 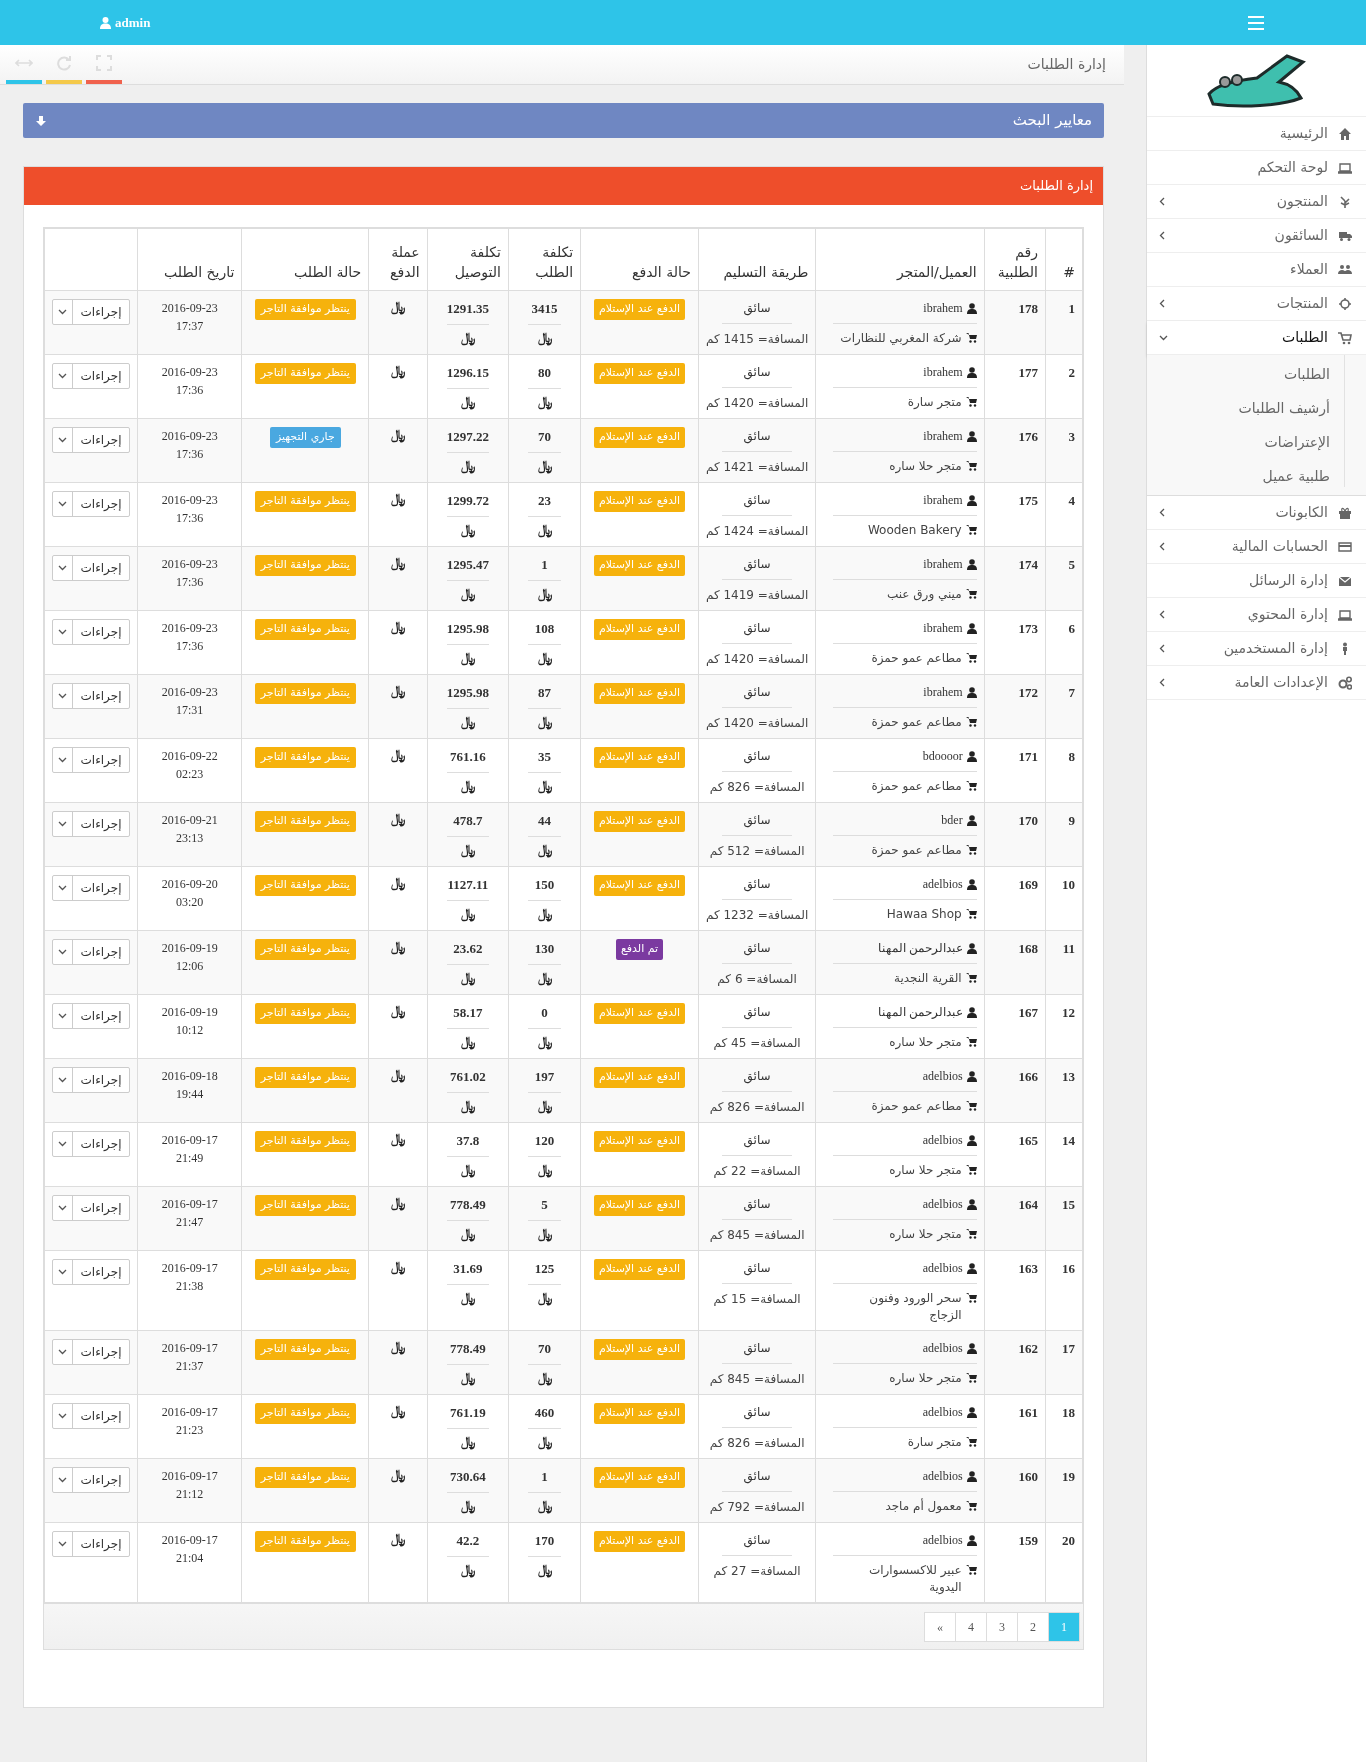 What do you see at coordinates (1064, 770) in the screenshot?
I see `table-cell: 8` at bounding box center [1064, 770].